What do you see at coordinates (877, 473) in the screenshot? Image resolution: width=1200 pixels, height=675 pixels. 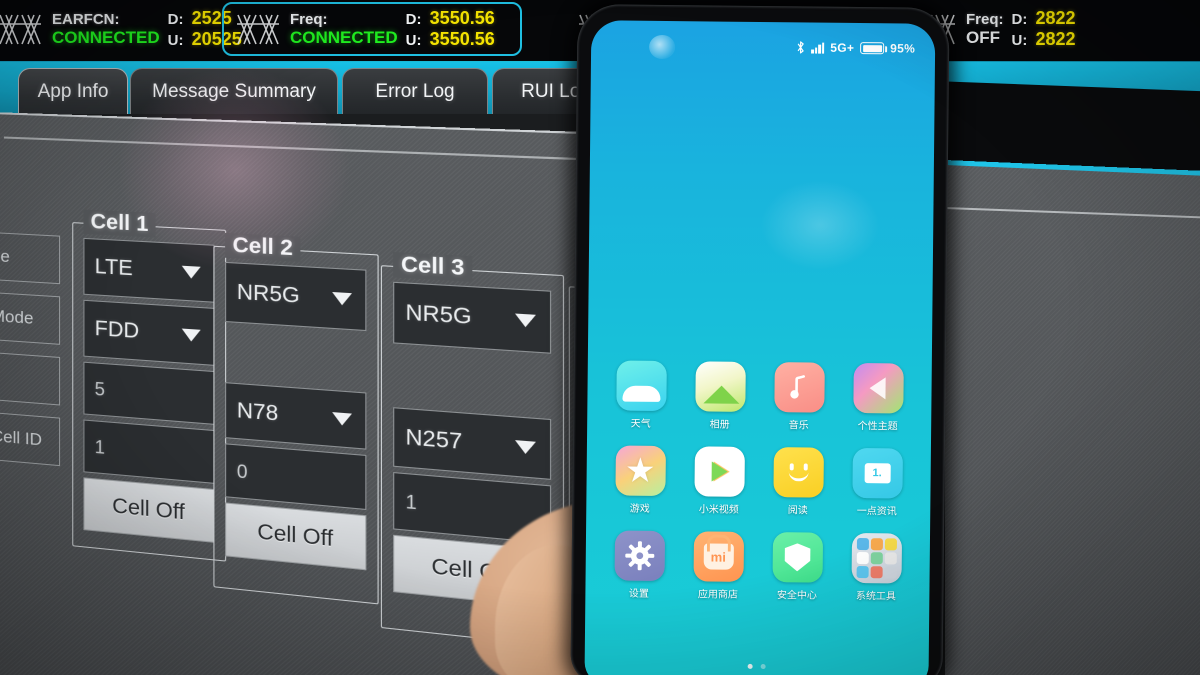 I see `yidian-news-icon: 1.` at bounding box center [877, 473].